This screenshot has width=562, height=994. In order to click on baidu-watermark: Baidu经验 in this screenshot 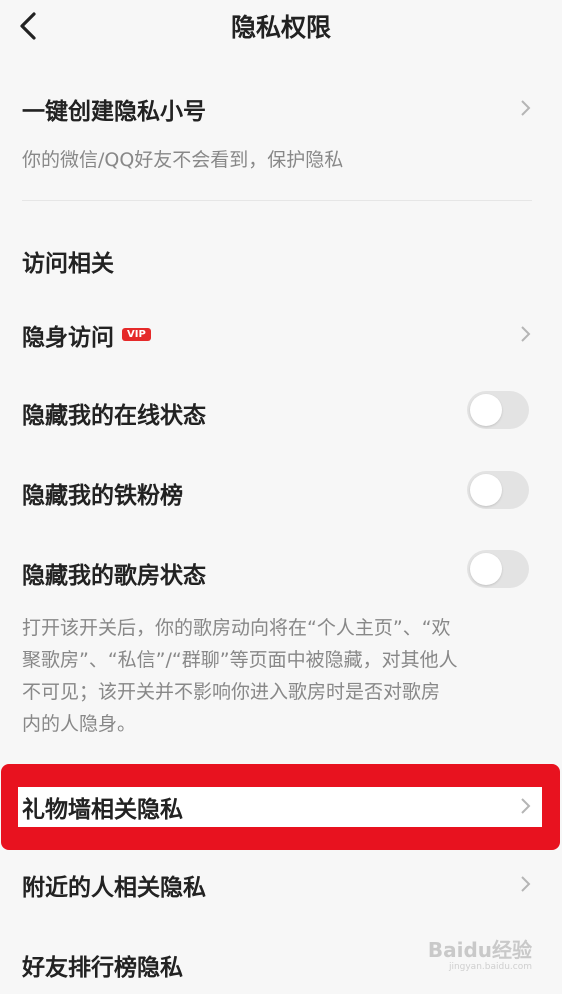, I will do `click(479, 950)`.